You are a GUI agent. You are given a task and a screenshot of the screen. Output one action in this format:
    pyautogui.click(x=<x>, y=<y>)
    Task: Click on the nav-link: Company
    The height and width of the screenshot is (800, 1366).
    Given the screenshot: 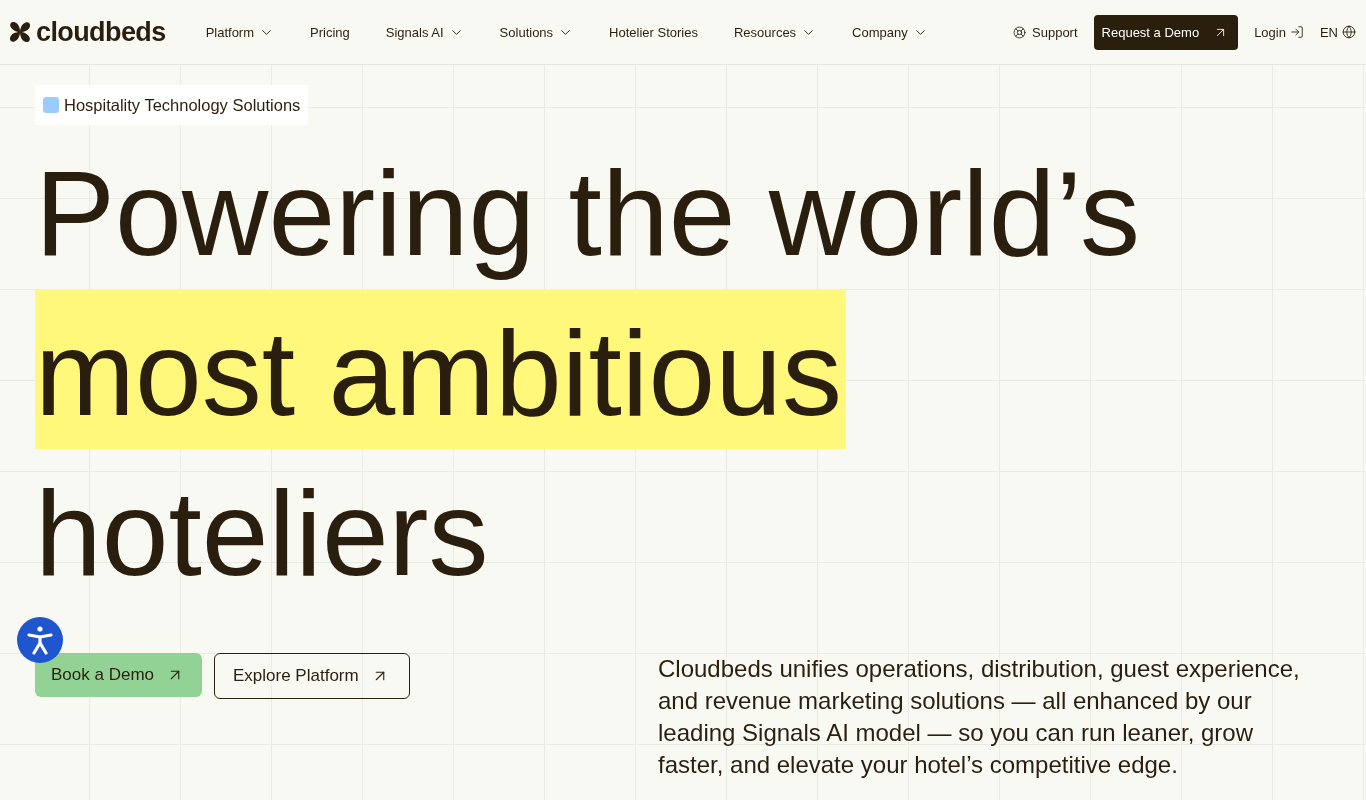 What is the action you would take?
    pyautogui.click(x=890, y=32)
    